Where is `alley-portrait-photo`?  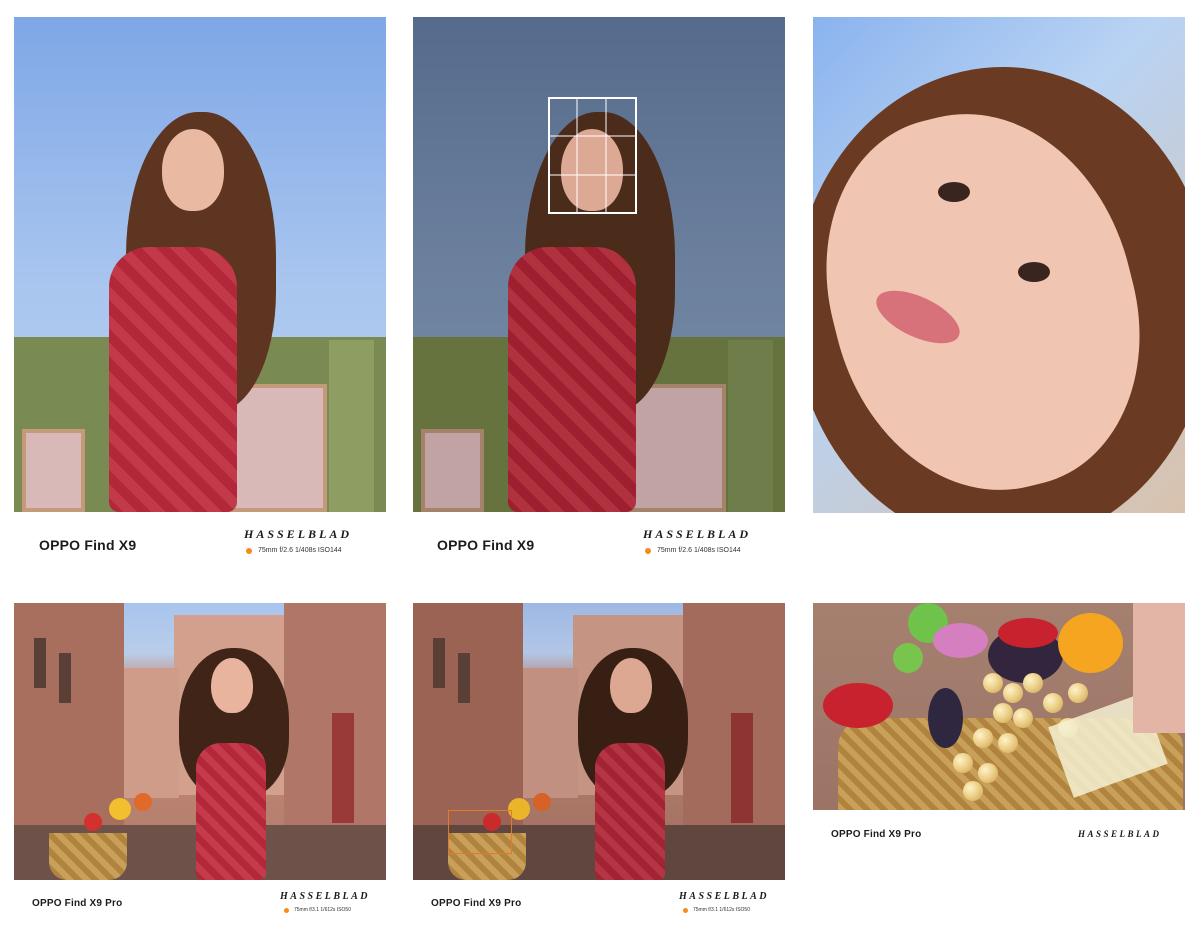 alley-portrait-photo is located at coordinates (200, 741).